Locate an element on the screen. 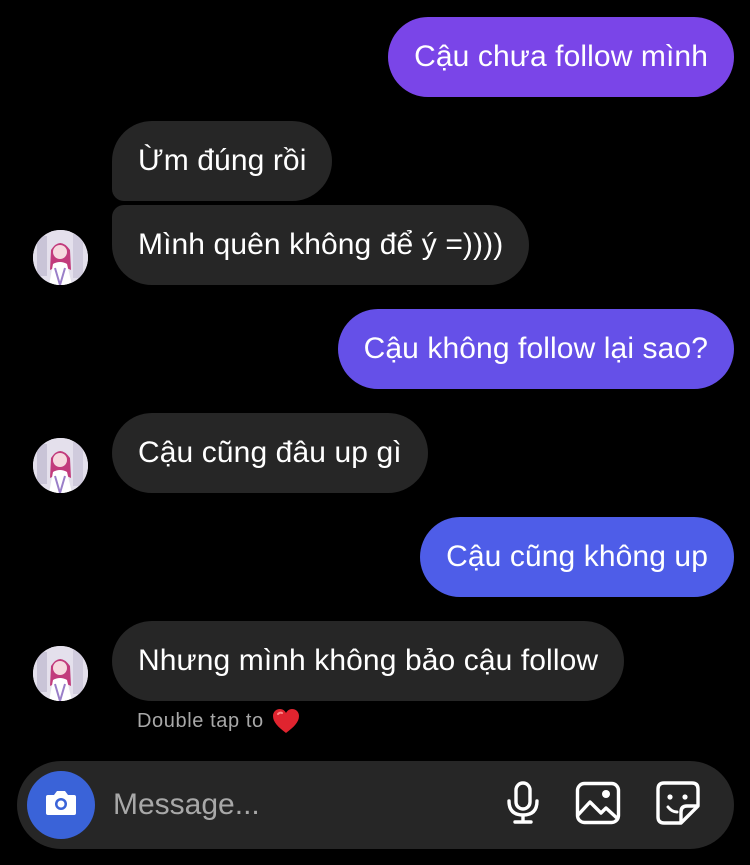 The image size is (750, 865). heart-icon is located at coordinates (286, 721).